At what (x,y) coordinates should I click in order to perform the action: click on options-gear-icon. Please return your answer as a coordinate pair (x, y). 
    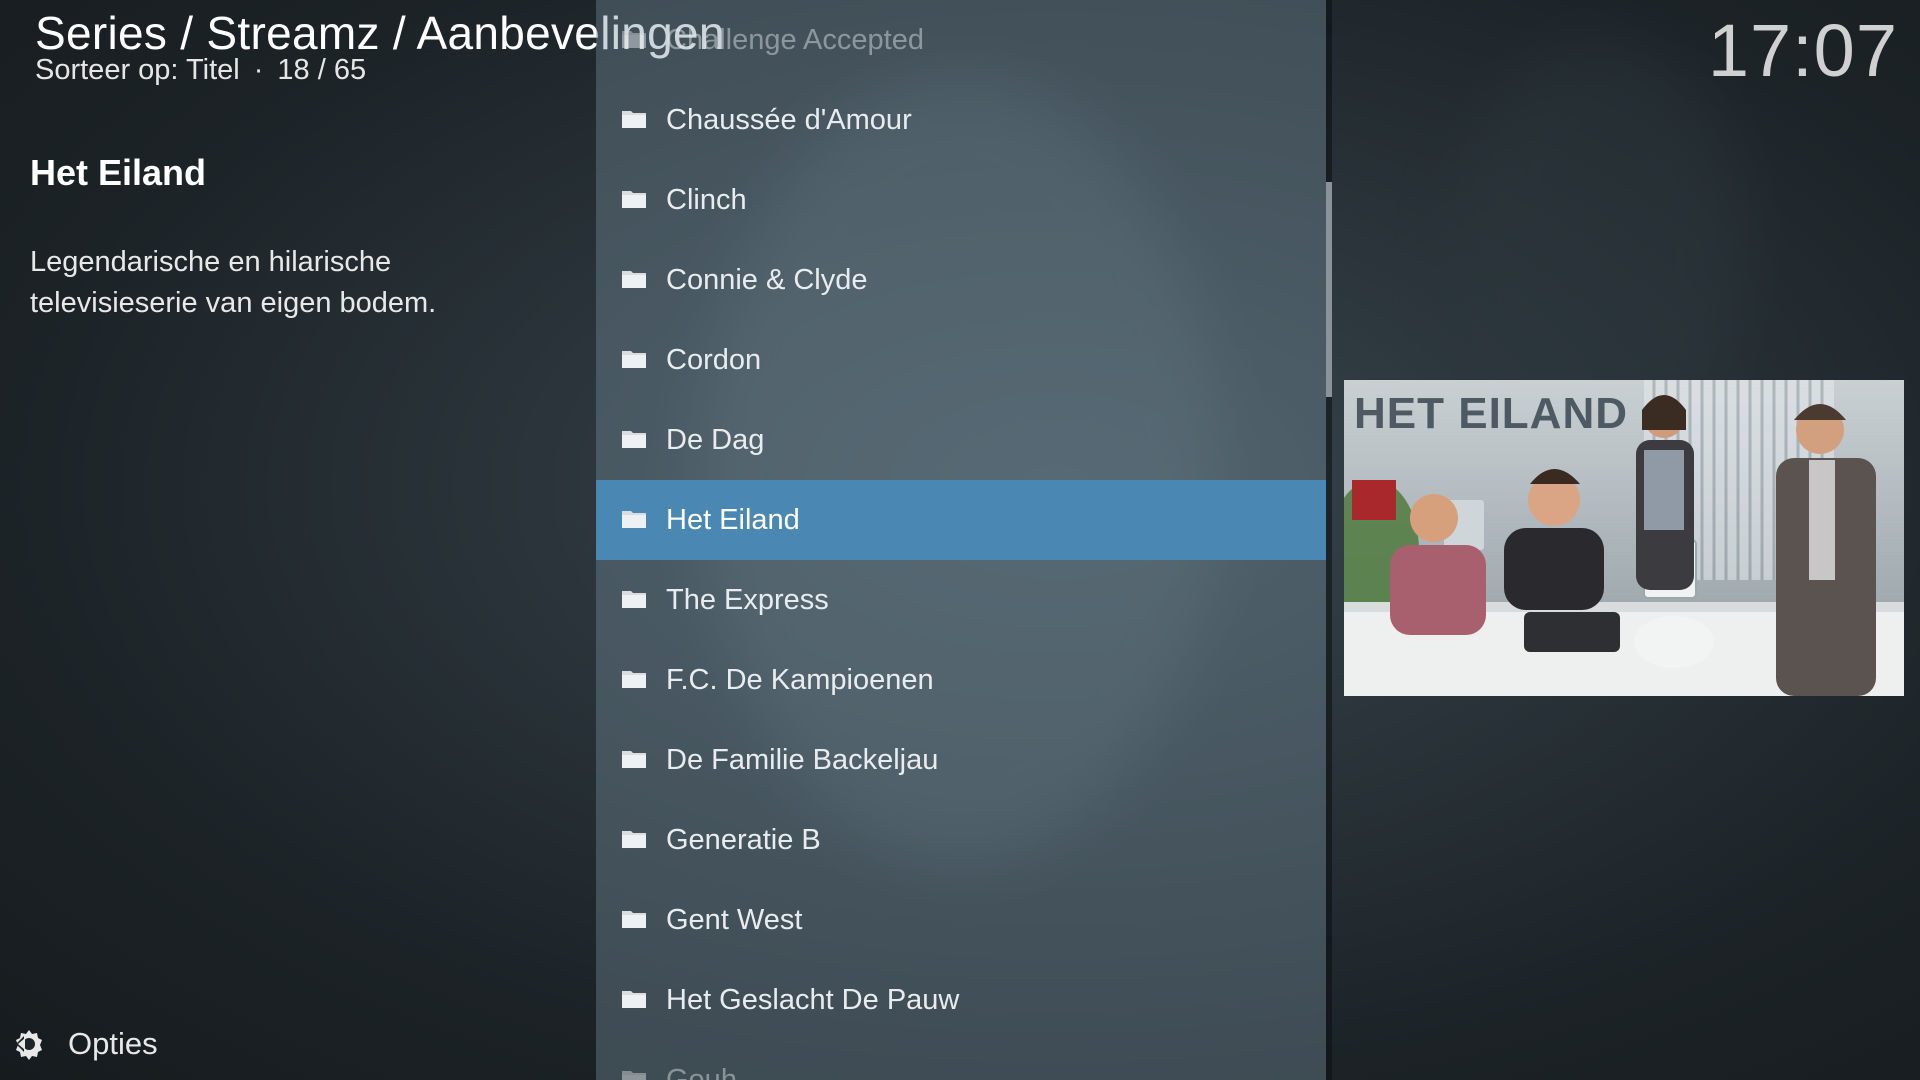
    Looking at the image, I should click on (29, 1045).